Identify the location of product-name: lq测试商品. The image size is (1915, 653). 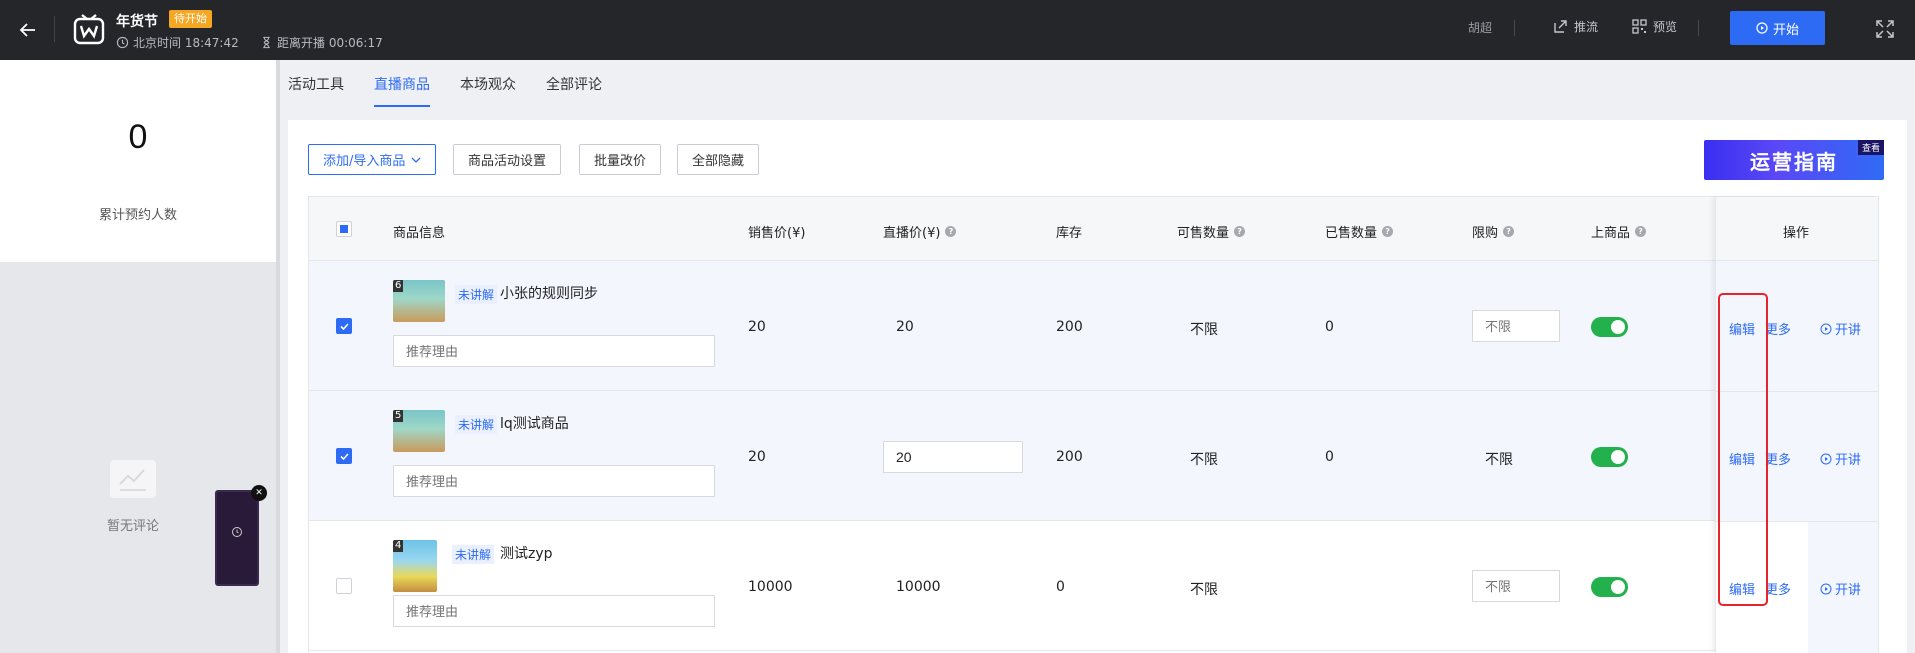
(534, 424).